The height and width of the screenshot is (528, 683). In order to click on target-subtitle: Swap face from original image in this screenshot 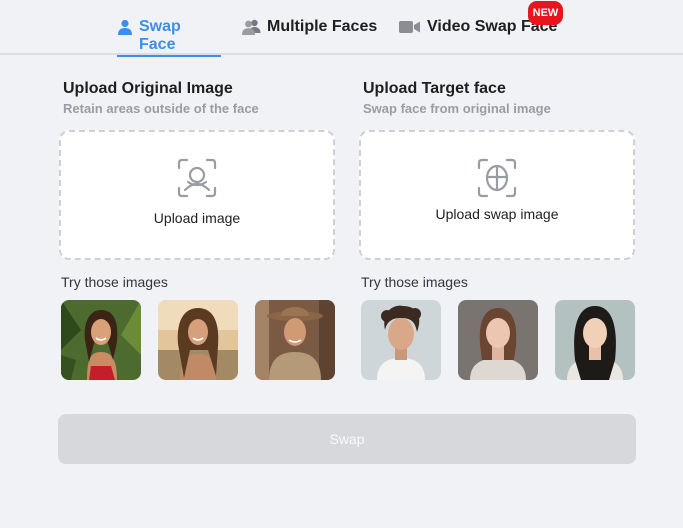, I will do `click(457, 108)`.